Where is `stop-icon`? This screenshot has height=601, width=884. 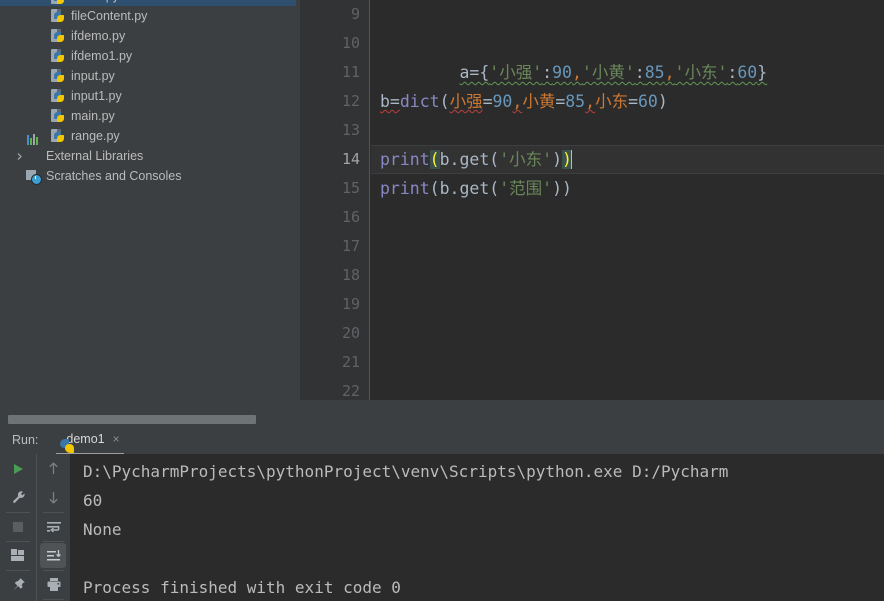
stop-icon is located at coordinates (18, 526).